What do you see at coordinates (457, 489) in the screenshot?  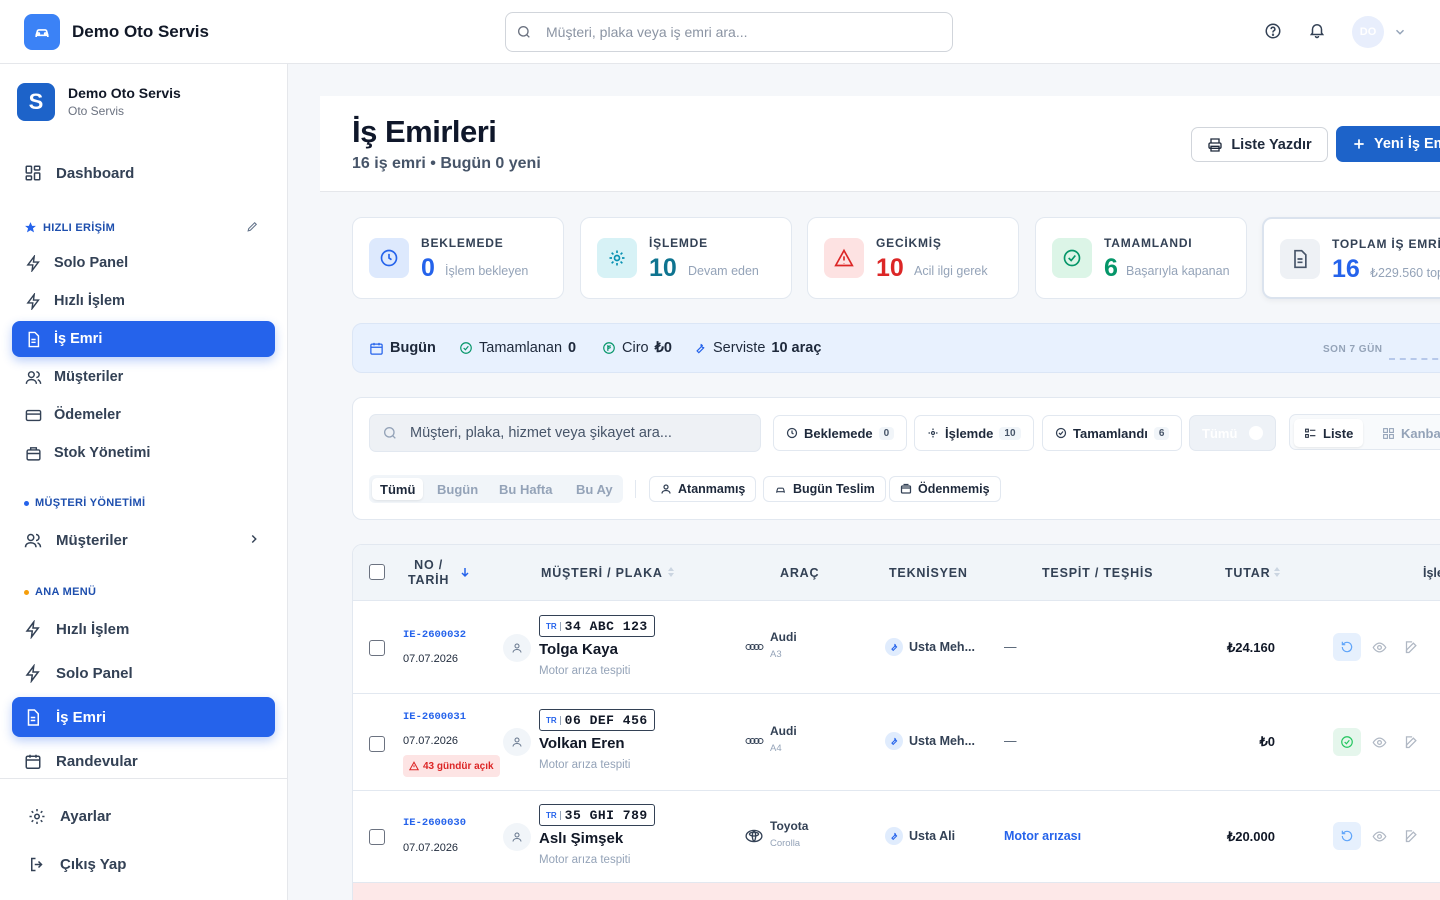 I see `period-today: Bugün` at bounding box center [457, 489].